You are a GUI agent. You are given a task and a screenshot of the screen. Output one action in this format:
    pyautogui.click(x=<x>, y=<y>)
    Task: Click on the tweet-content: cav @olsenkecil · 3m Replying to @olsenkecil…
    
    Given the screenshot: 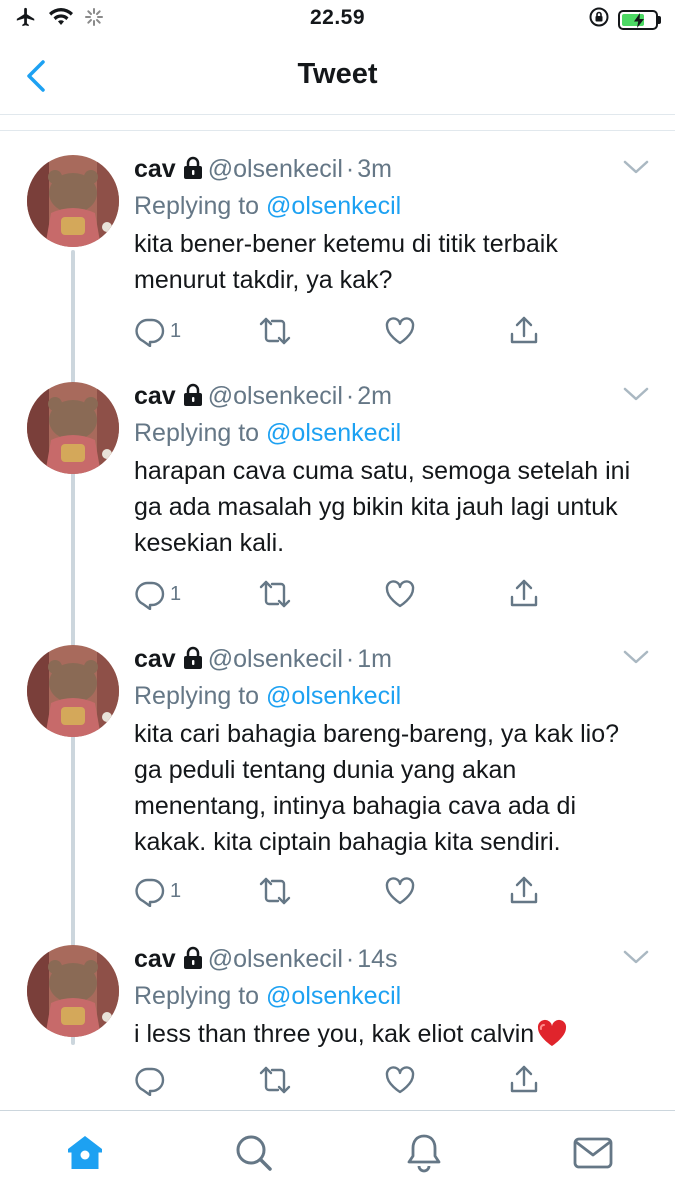 What is the action you would take?
    pyautogui.click(x=384, y=225)
    